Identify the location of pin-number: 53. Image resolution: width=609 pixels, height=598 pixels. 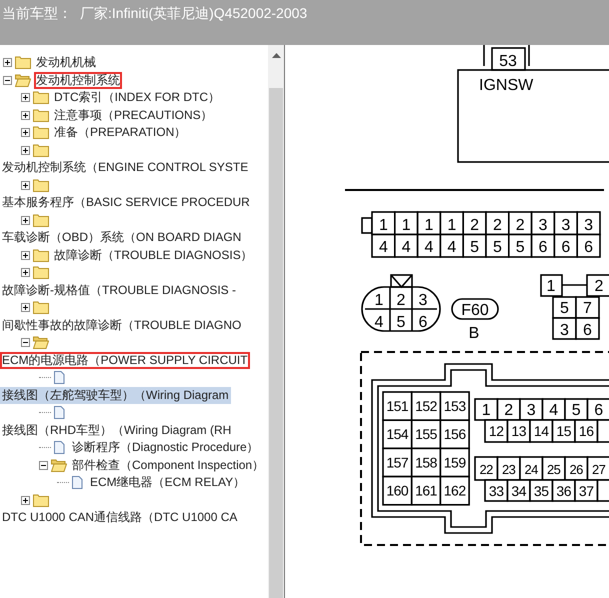
(508, 61).